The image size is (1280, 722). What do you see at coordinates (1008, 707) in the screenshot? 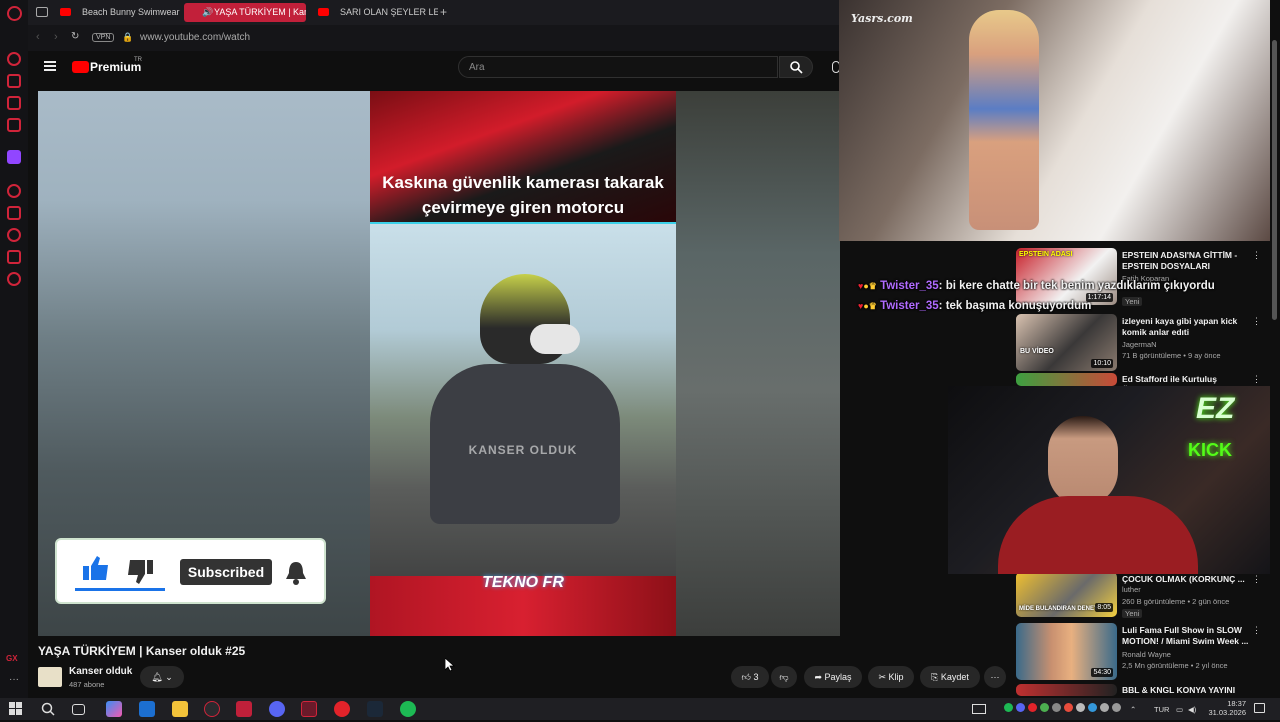
I see `spotify-tray-icon` at bounding box center [1008, 707].